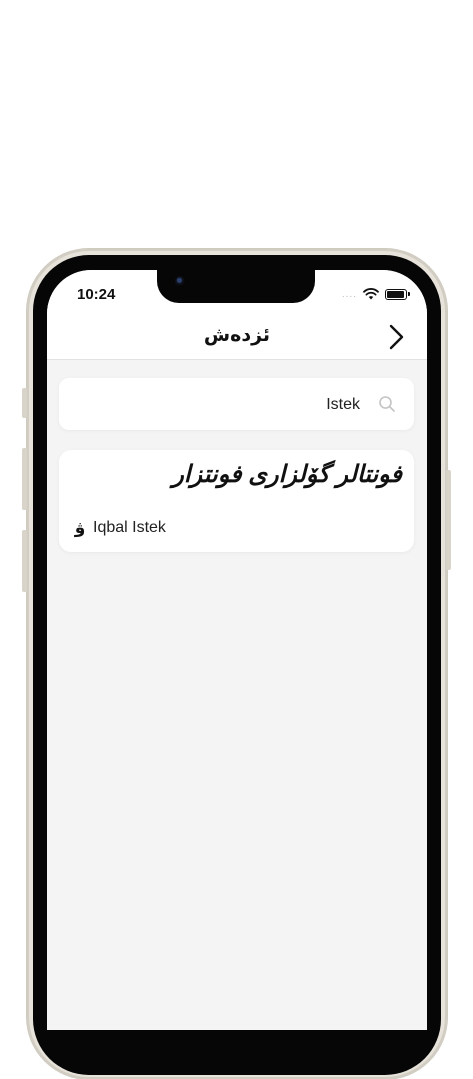  I want to click on font-name-row: ۋ Iqbal Istek, so click(119, 528).